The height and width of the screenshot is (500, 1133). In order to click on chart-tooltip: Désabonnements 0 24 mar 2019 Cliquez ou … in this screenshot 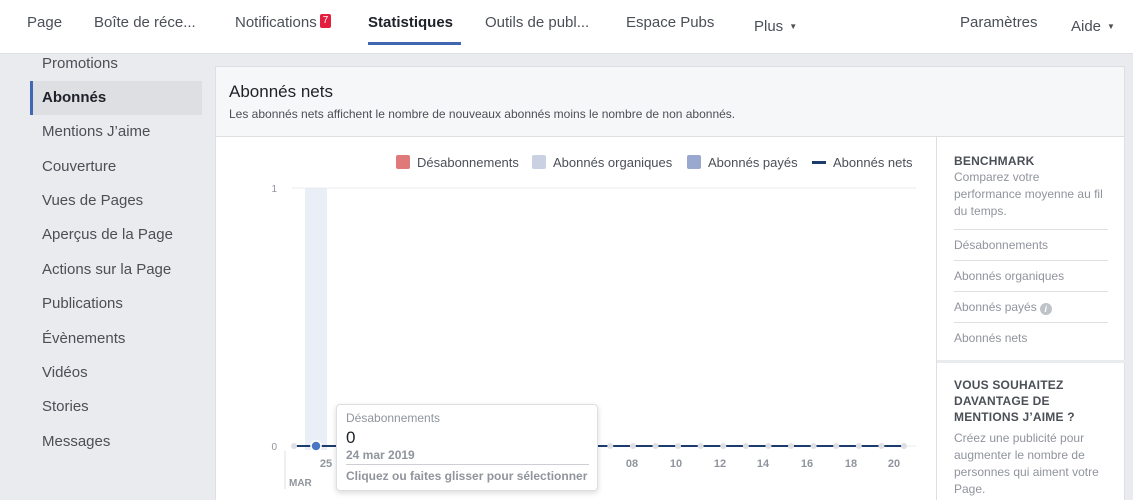, I will do `click(467, 447)`.